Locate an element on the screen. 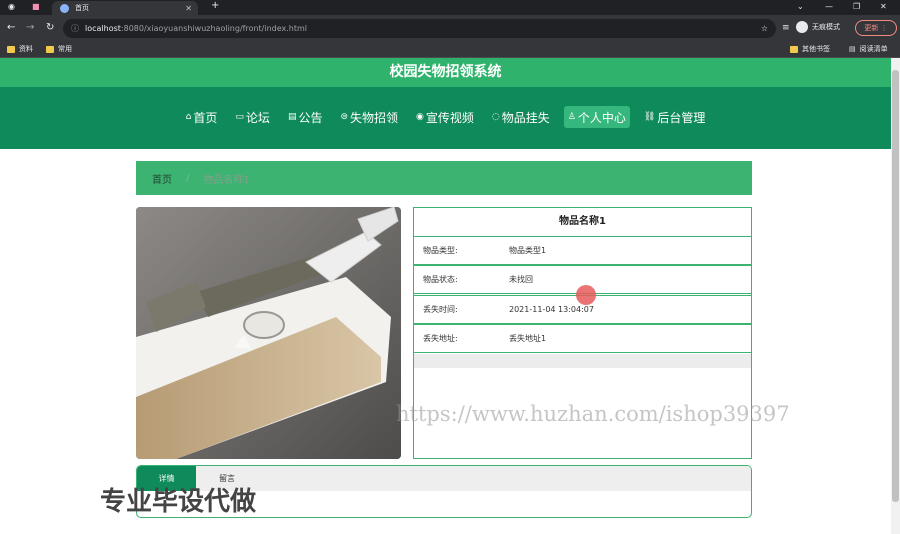 The height and width of the screenshot is (534, 900). nav-label: 物品挂失 is located at coordinates (525, 117).